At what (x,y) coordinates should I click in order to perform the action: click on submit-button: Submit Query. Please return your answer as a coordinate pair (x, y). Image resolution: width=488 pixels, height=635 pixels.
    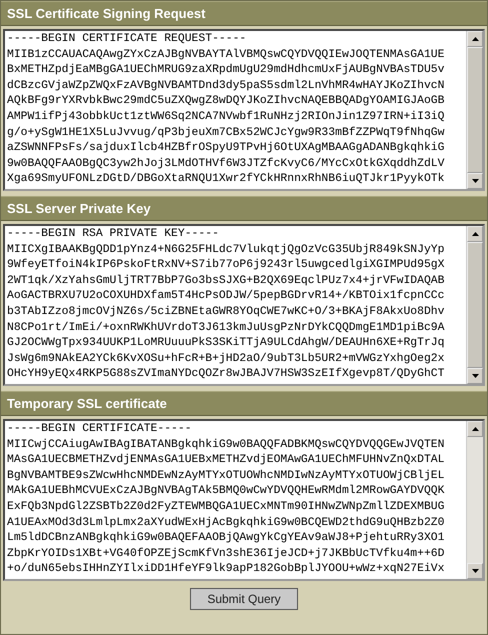
    Looking at the image, I should click on (244, 599).